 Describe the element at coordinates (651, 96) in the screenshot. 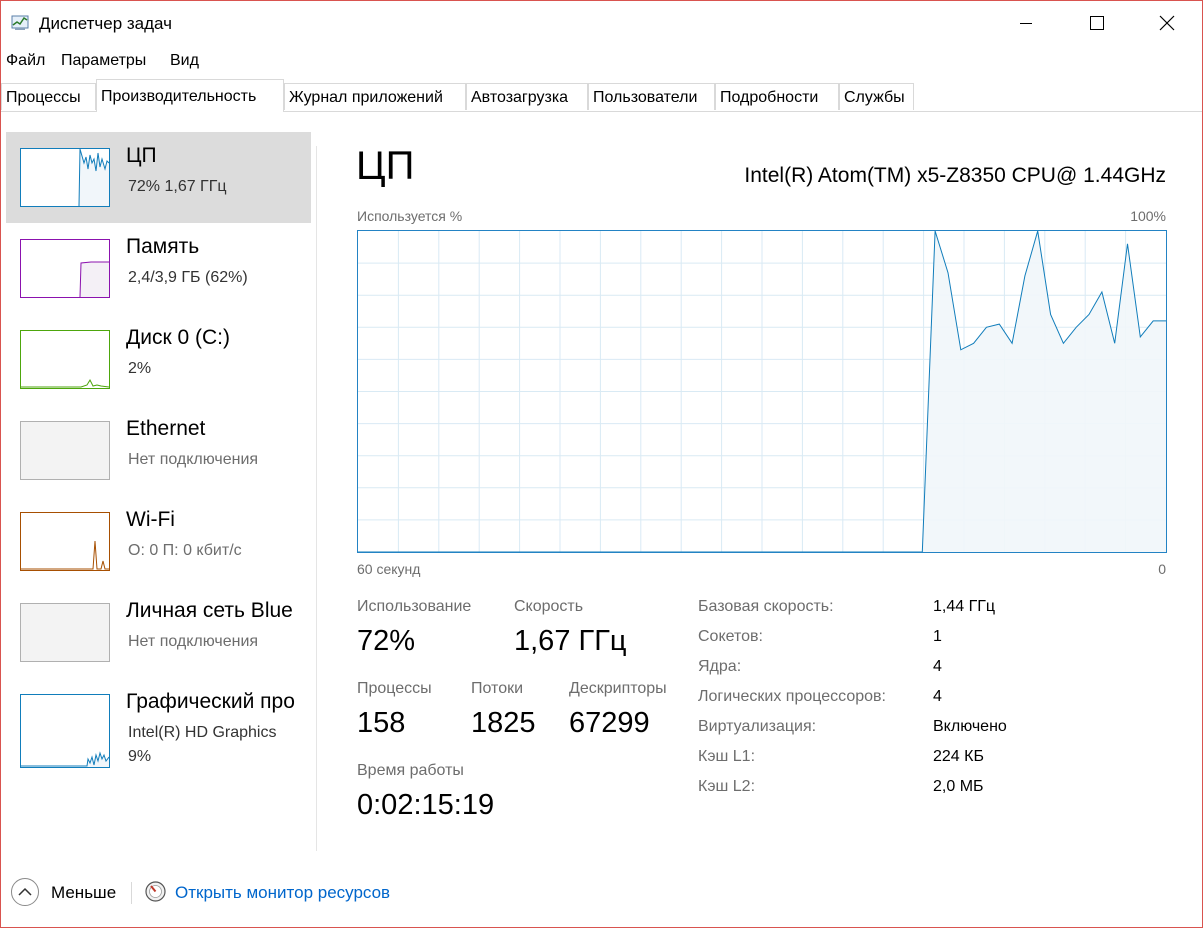

I see `tab-users: Пользователи` at that location.